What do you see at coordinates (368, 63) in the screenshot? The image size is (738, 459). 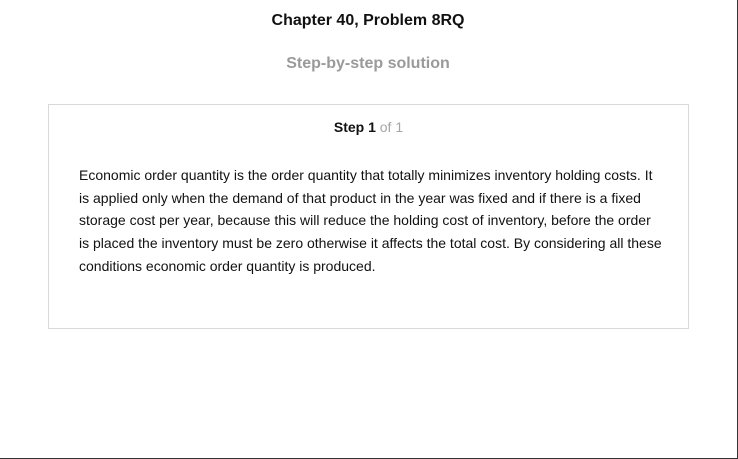 I see `page-subtitle: Step-by-step solution` at bounding box center [368, 63].